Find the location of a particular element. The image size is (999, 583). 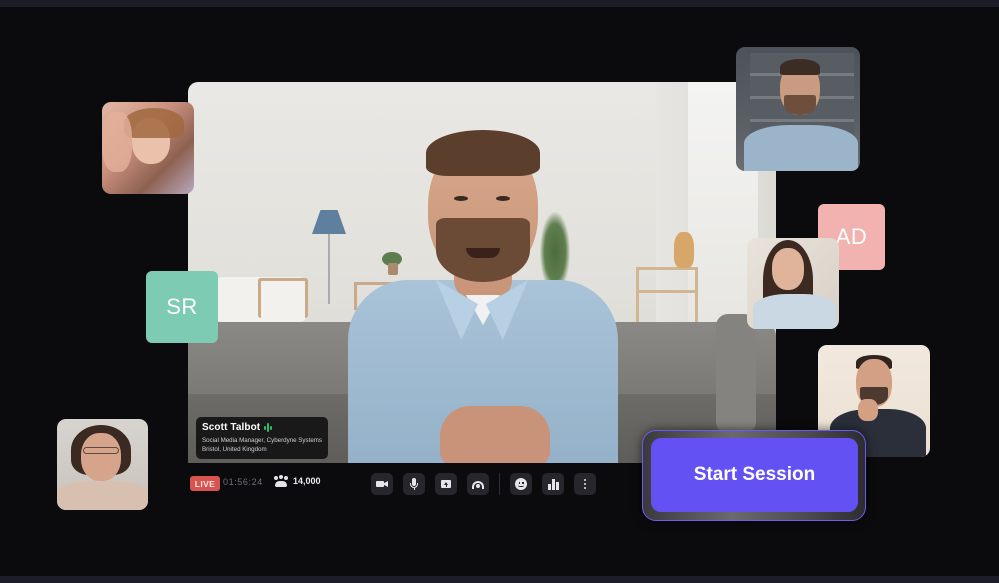

speaker-hair is located at coordinates (483, 153).